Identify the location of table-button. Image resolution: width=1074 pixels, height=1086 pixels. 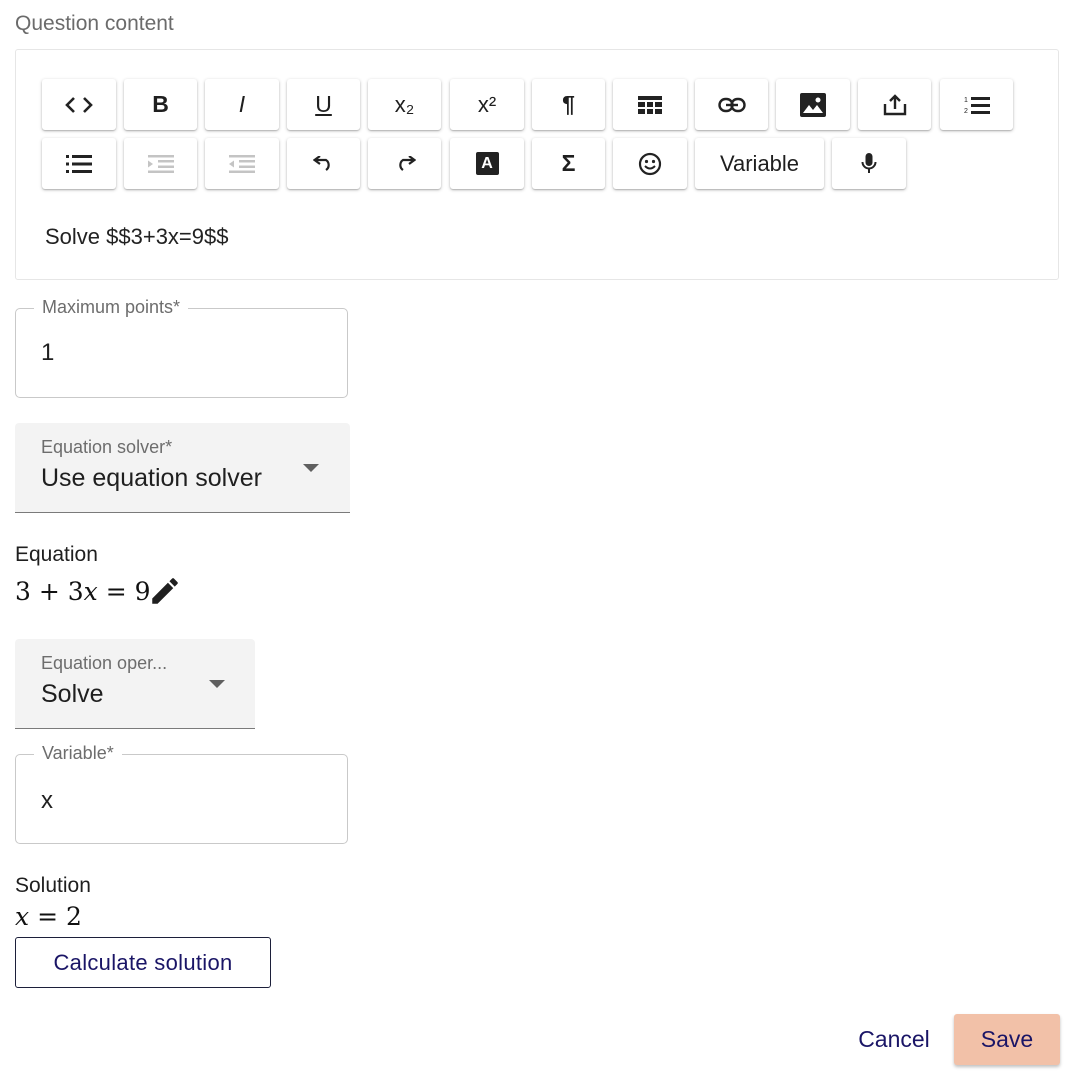
(650, 104).